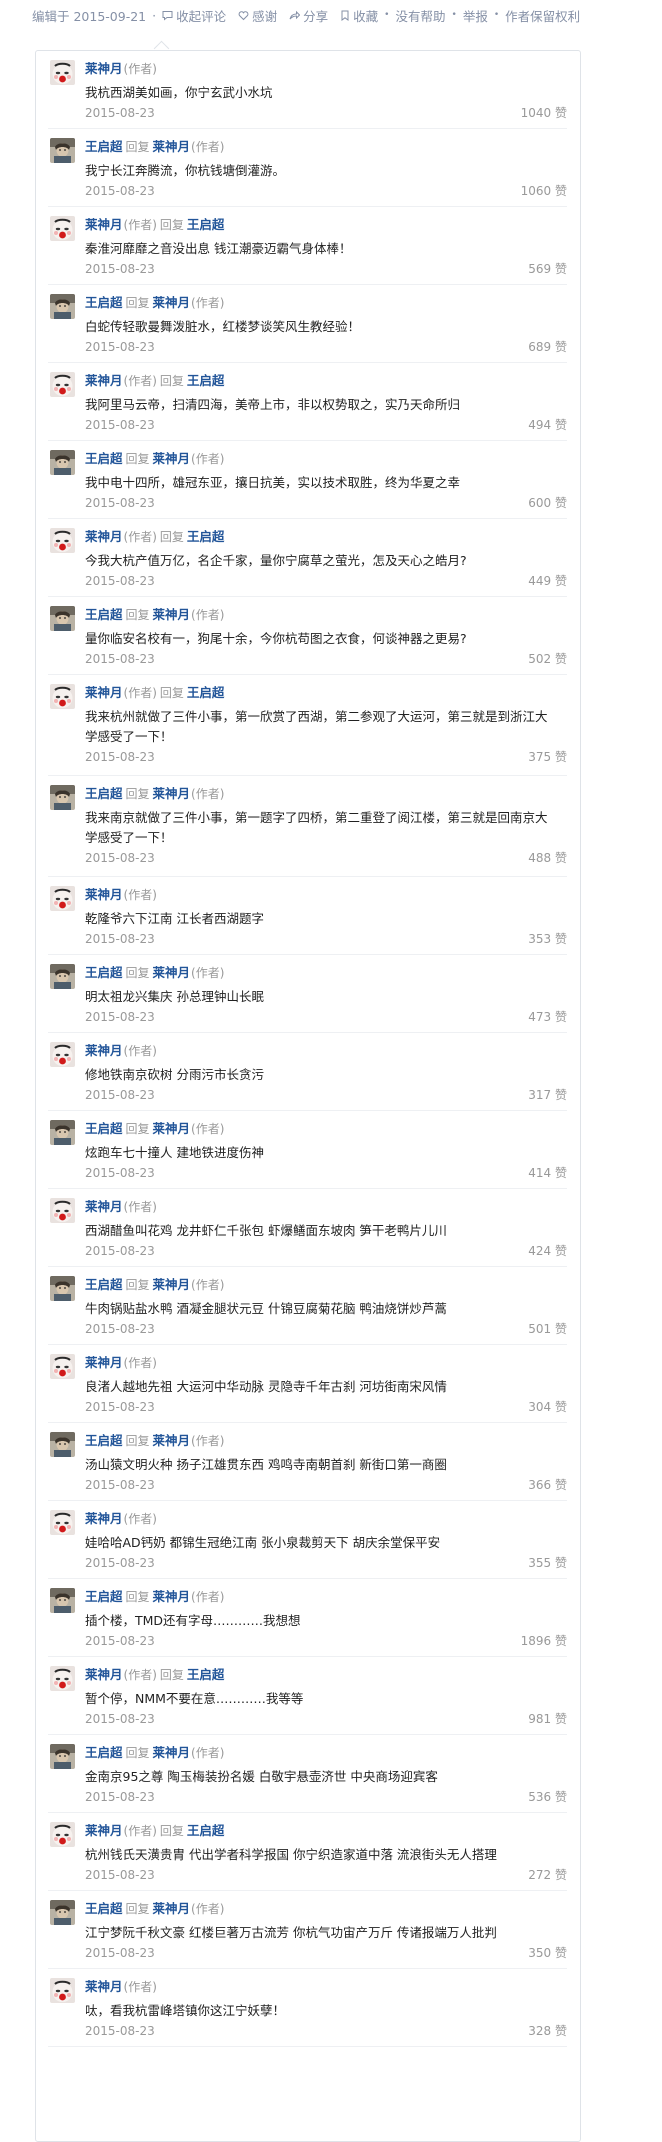  I want to click on like-count: 569 赞, so click(547, 269).